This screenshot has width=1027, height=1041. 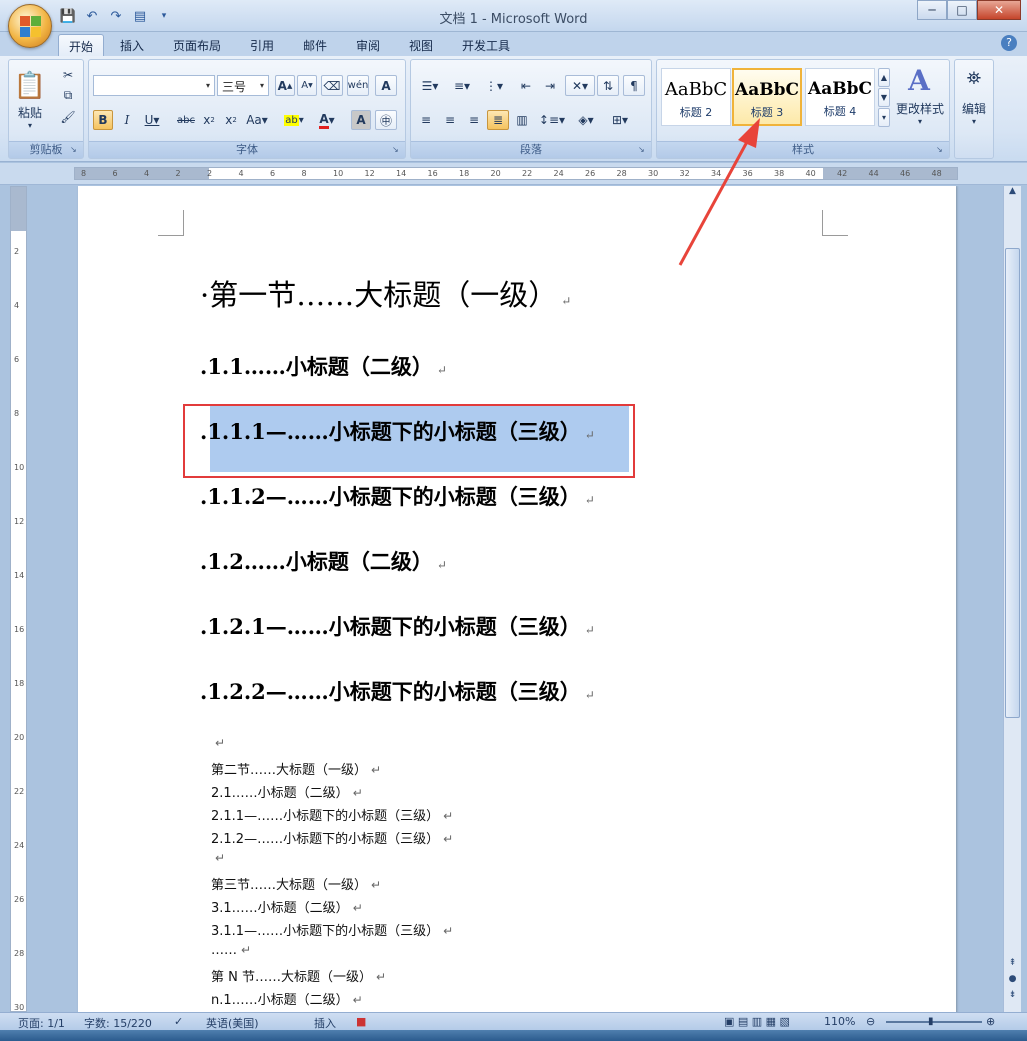 I want to click on next-page-icon: ⇟, so click(x=1012, y=998).